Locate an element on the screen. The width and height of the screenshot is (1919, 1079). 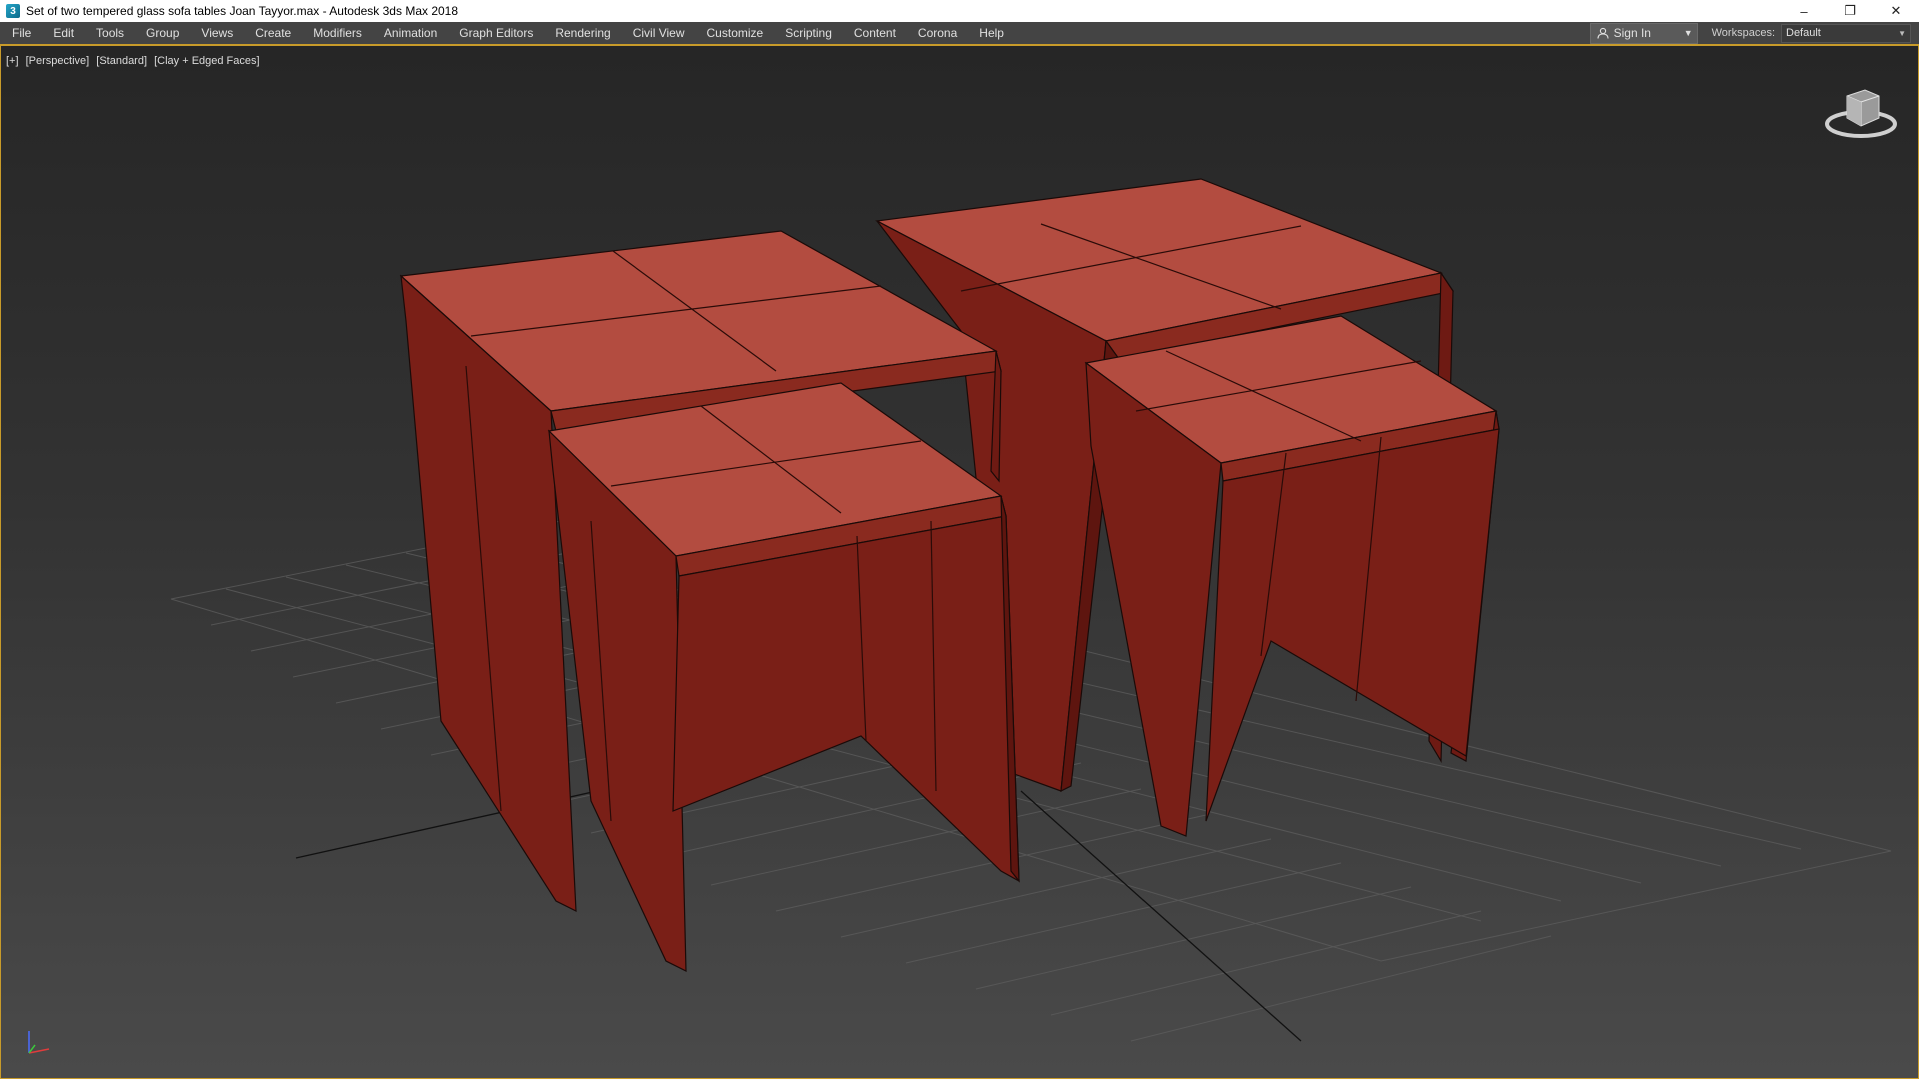
user-icon is located at coordinates (1603, 33).